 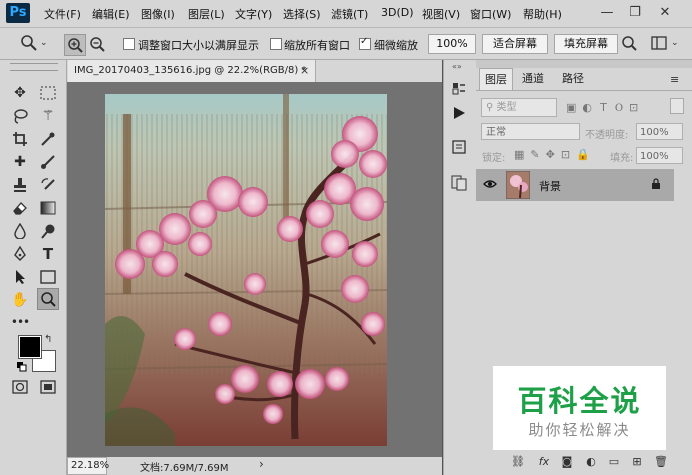 What do you see at coordinates (20, 185) in the screenshot?
I see `clone-stamp-icon` at bounding box center [20, 185].